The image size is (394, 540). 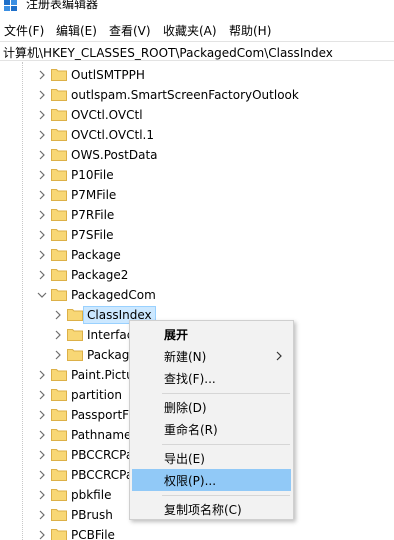 I want to click on menu-help: 帮助(H), so click(x=250, y=30).